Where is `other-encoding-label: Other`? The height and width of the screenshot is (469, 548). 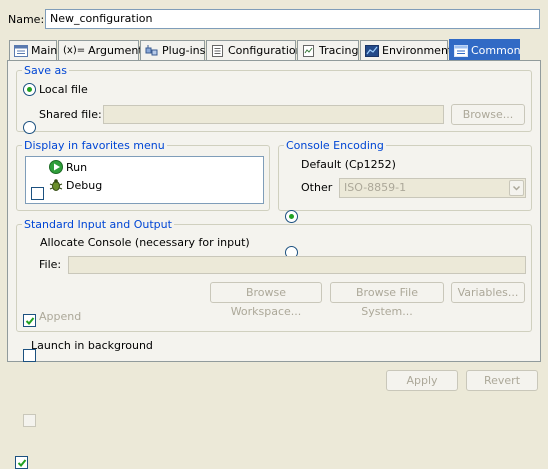 other-encoding-label: Other is located at coordinates (317, 187).